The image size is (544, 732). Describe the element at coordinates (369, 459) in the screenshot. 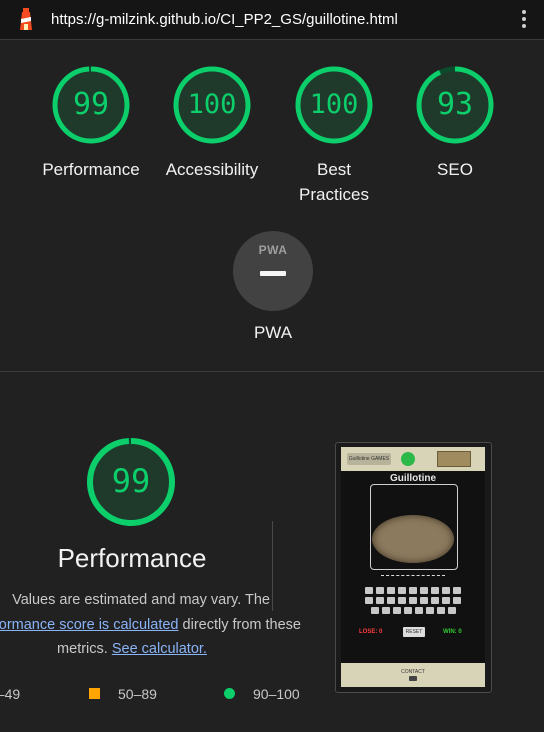

I see `thumb-logo-text: Guillotine GAMES` at that location.